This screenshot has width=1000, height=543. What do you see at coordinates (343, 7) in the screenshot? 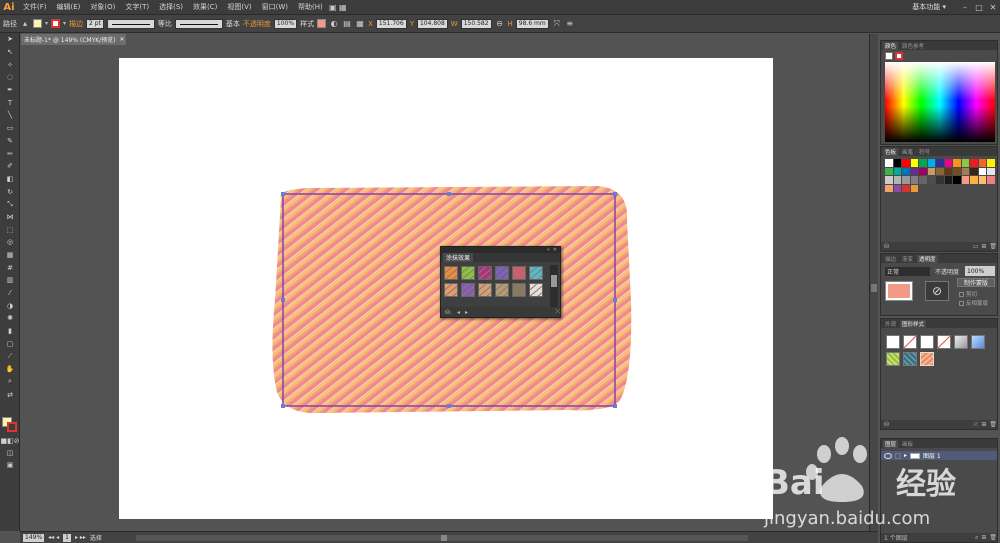
I see `arrange-documents-icon: ▦` at bounding box center [343, 7].